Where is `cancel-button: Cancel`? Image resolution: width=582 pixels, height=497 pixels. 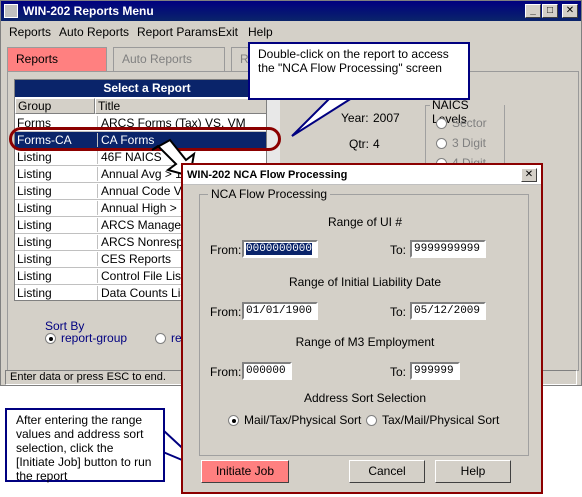 cancel-button: Cancel is located at coordinates (387, 471).